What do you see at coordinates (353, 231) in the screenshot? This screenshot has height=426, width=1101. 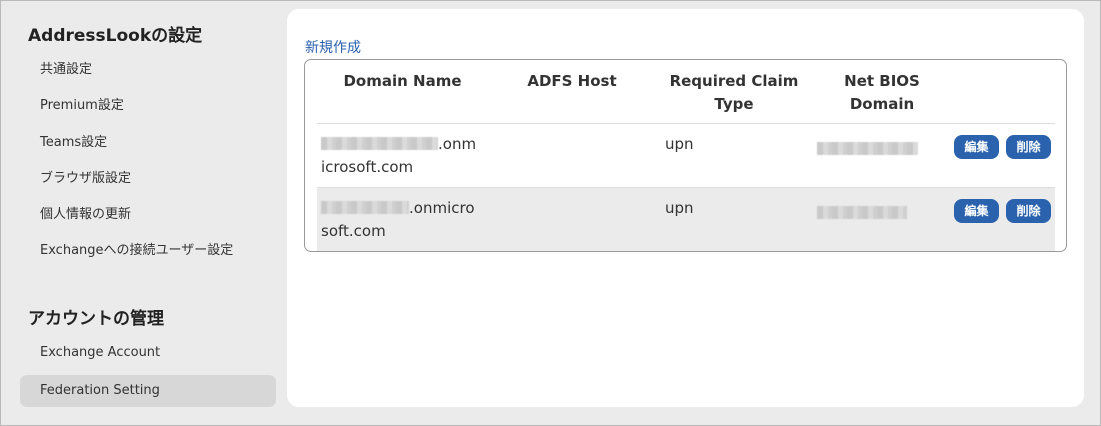 I see `domain-line2: soft.com` at bounding box center [353, 231].